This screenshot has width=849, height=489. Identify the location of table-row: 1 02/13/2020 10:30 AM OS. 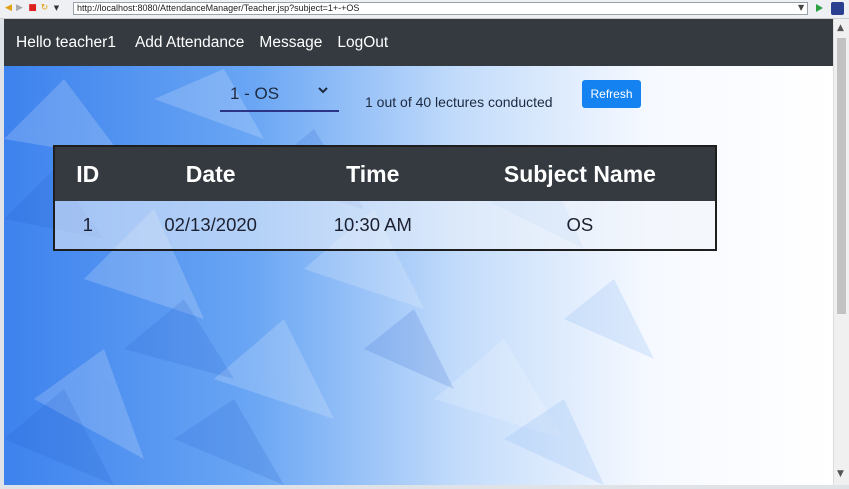
(385, 225).